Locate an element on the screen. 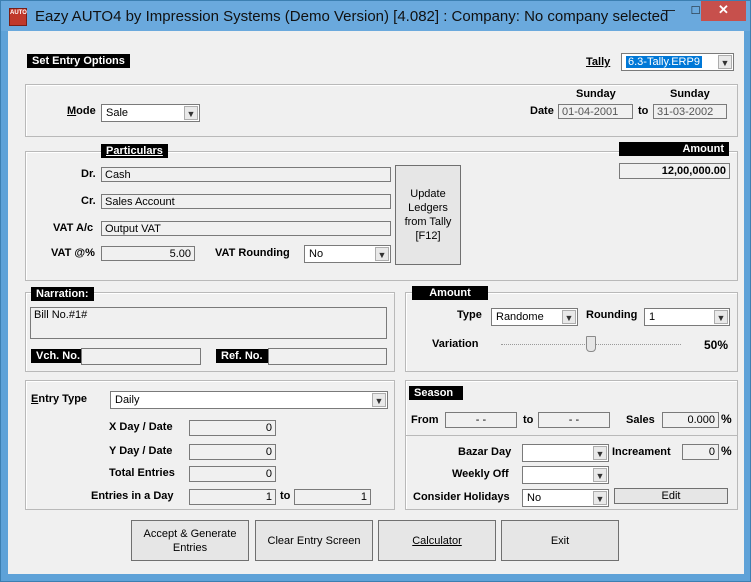 The image size is (751, 582). calculator-button: Calculator is located at coordinates (437, 540).